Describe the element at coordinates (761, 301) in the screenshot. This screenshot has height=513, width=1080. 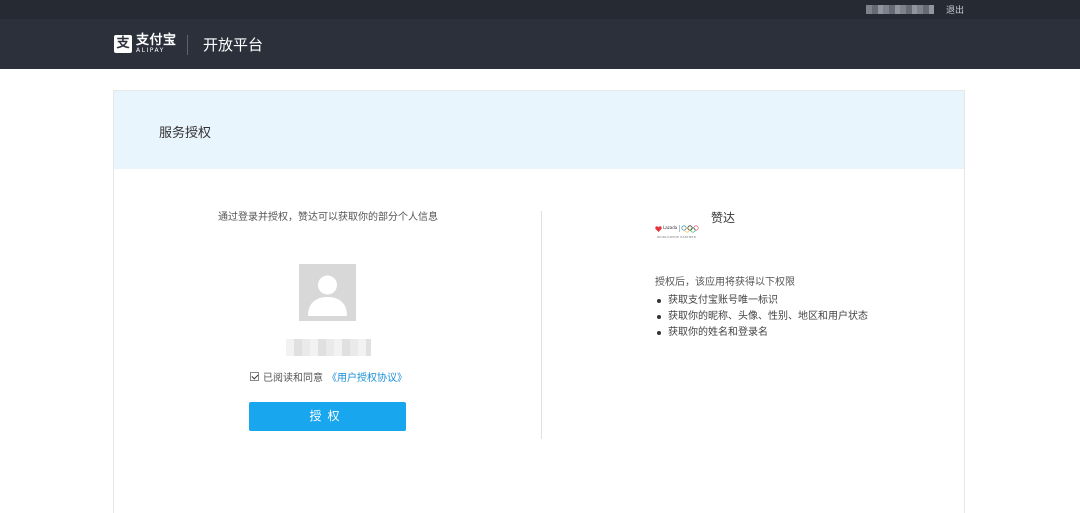
I see `permission-item: 获取支付宝账号唯一标识` at that location.